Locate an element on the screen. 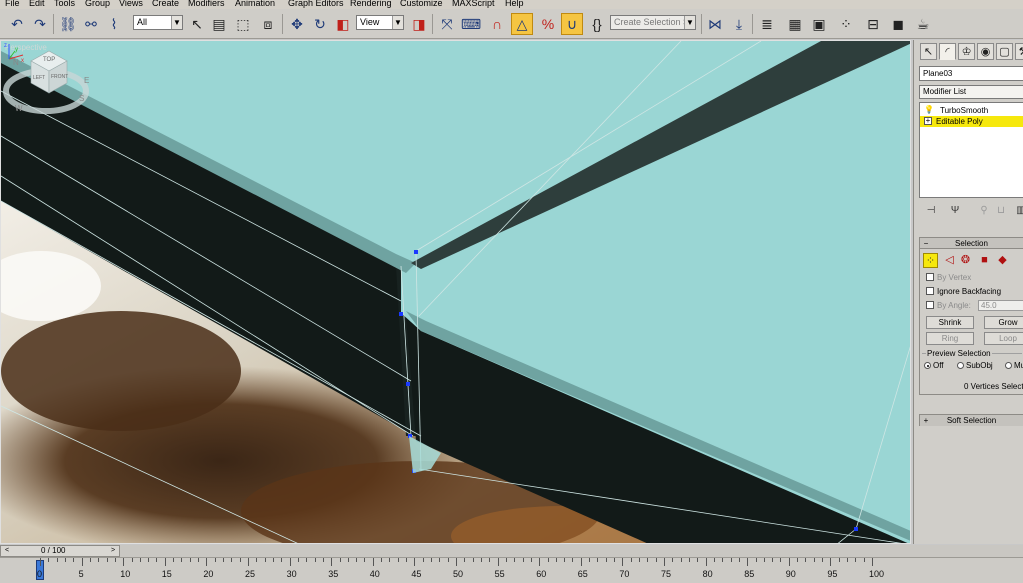 This screenshot has width=1023, height=583. menu-edit: Edit is located at coordinates (37, 4).